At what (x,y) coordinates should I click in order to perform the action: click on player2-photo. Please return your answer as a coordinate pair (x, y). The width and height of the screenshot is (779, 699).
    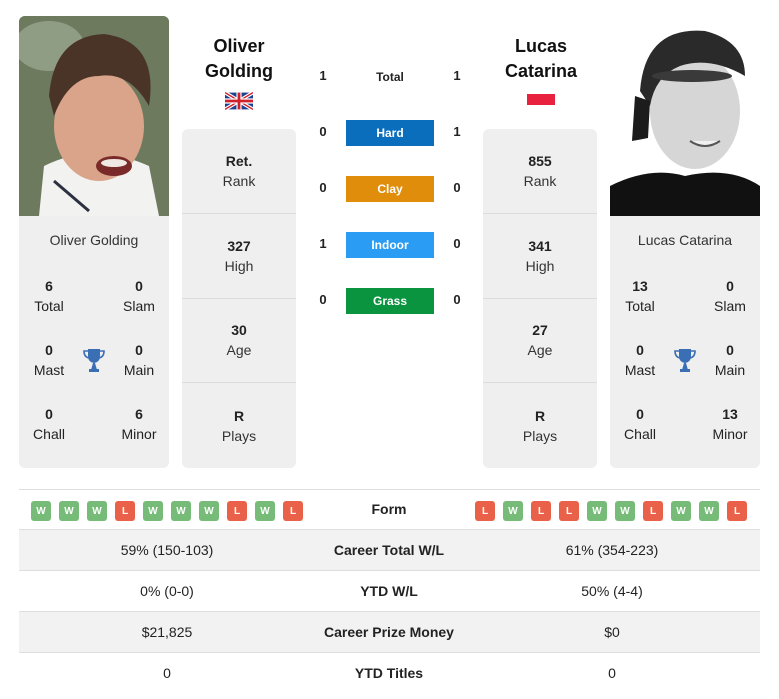
    Looking at the image, I should click on (685, 116).